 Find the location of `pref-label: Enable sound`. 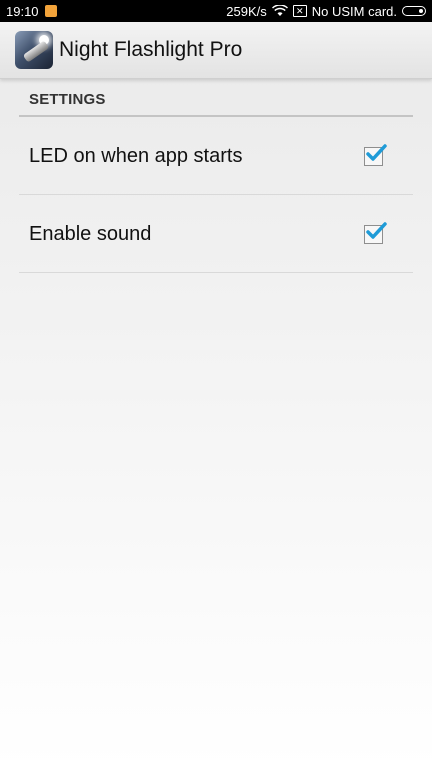

pref-label: Enable sound is located at coordinates (90, 233).